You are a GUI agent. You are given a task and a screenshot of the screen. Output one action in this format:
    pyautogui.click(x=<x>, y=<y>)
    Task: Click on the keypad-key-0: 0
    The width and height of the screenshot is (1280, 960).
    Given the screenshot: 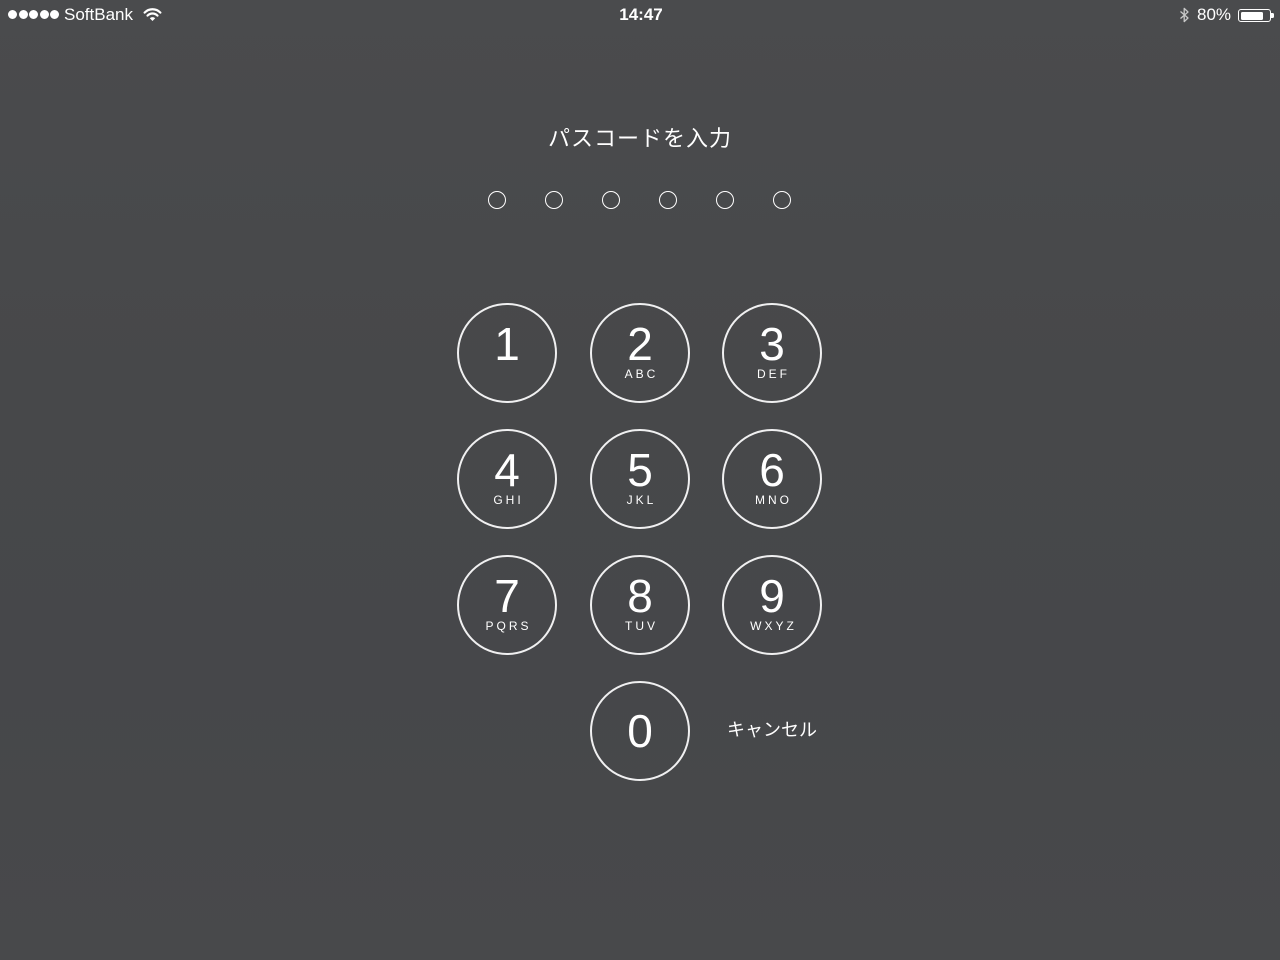 What is the action you would take?
    pyautogui.click(x=640, y=731)
    